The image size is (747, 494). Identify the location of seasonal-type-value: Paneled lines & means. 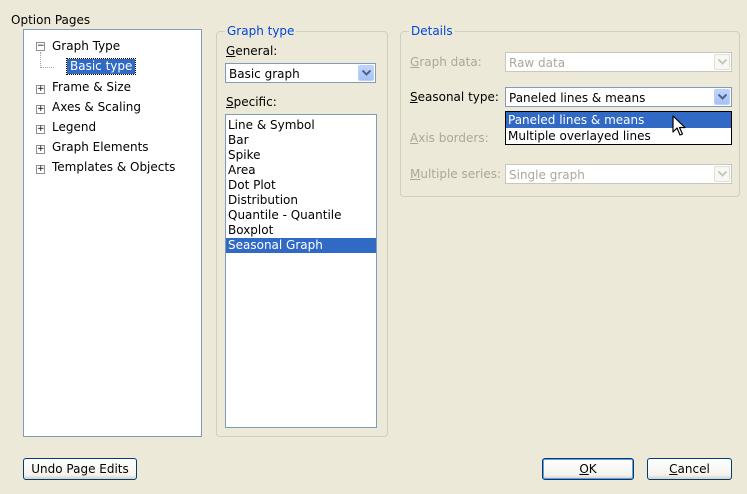
(577, 98).